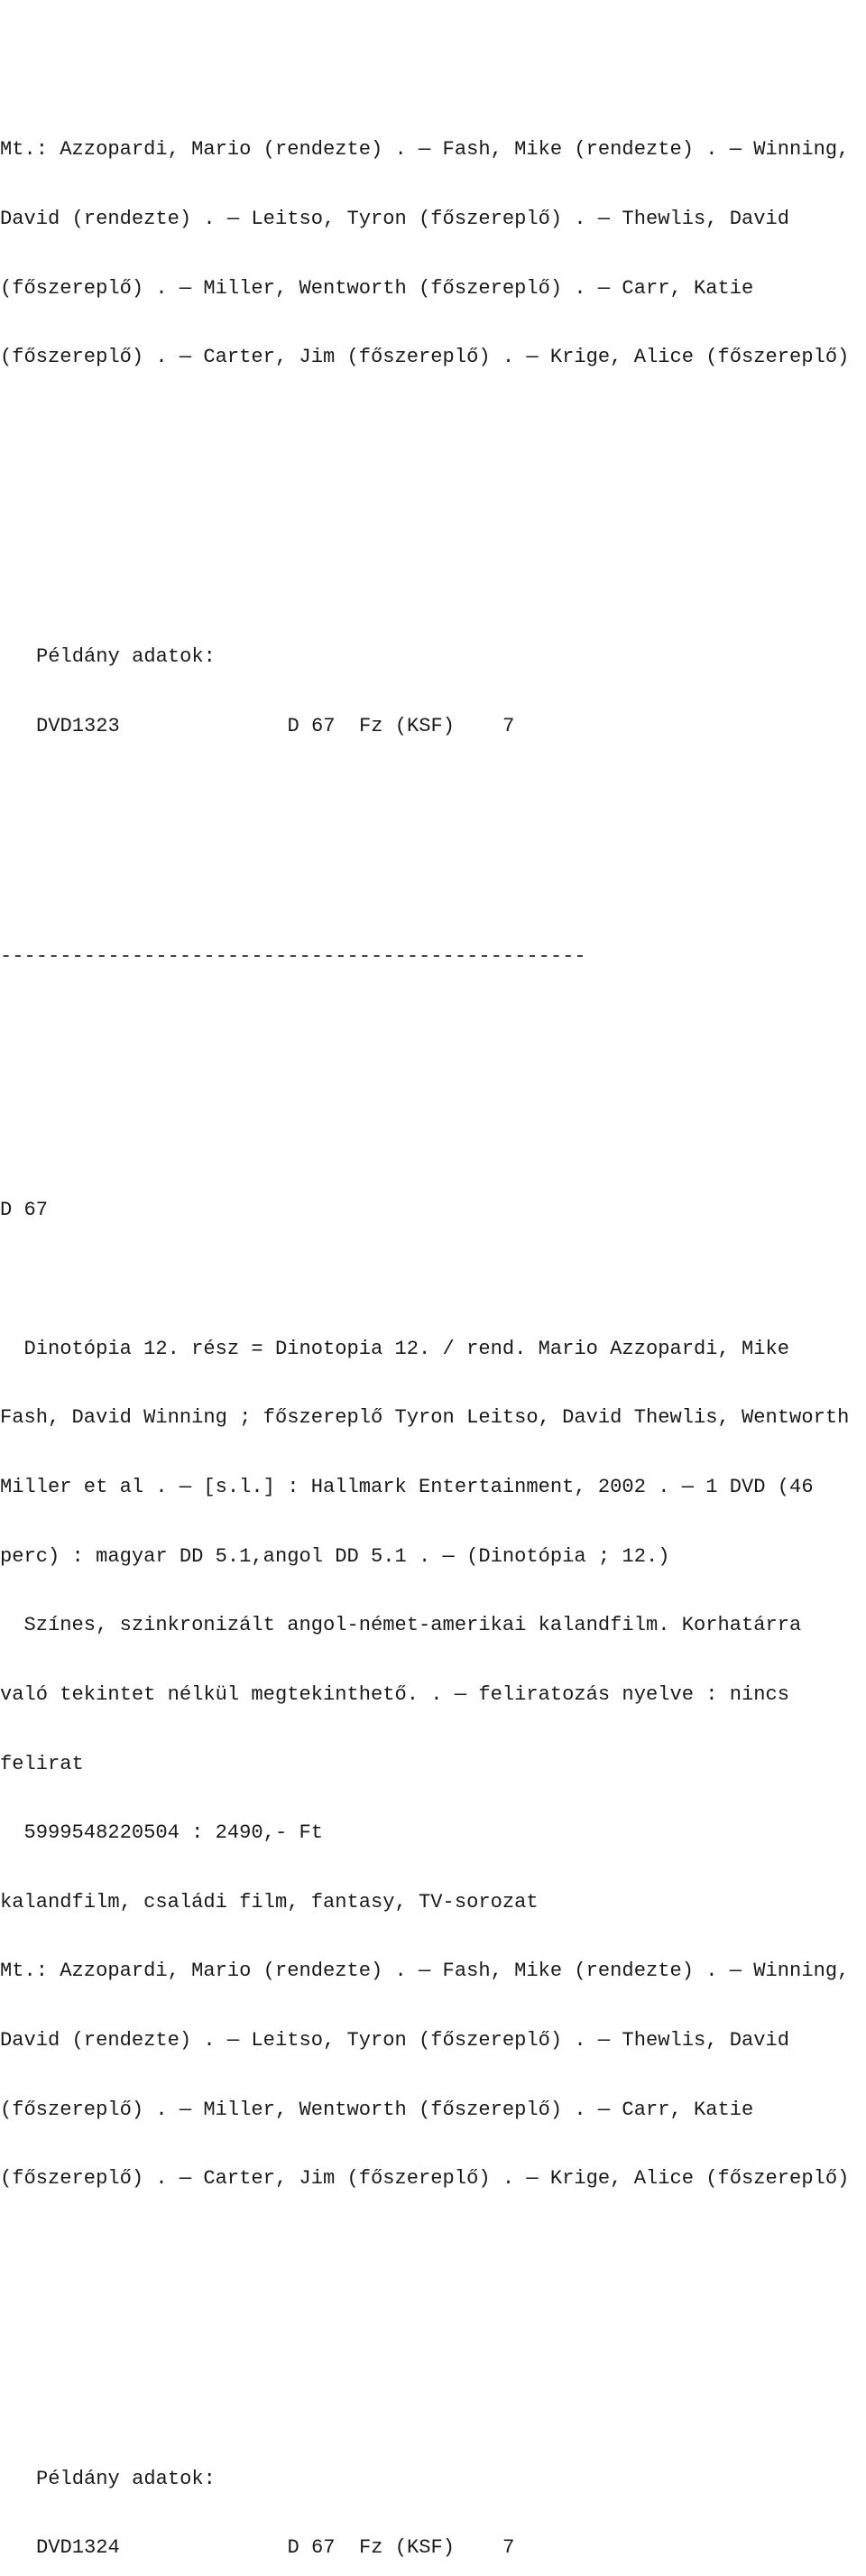  What do you see at coordinates (78, 2548) in the screenshot?
I see `copy-barcode: DVD1324` at bounding box center [78, 2548].